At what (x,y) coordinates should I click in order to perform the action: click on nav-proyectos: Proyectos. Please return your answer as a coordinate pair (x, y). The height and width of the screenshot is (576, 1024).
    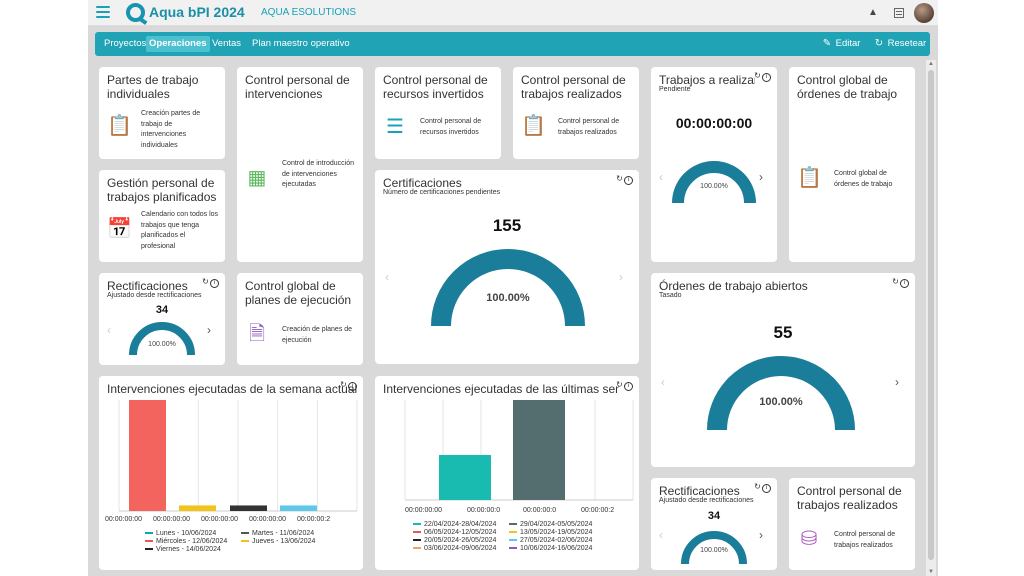
    Looking at the image, I should click on (125, 44).